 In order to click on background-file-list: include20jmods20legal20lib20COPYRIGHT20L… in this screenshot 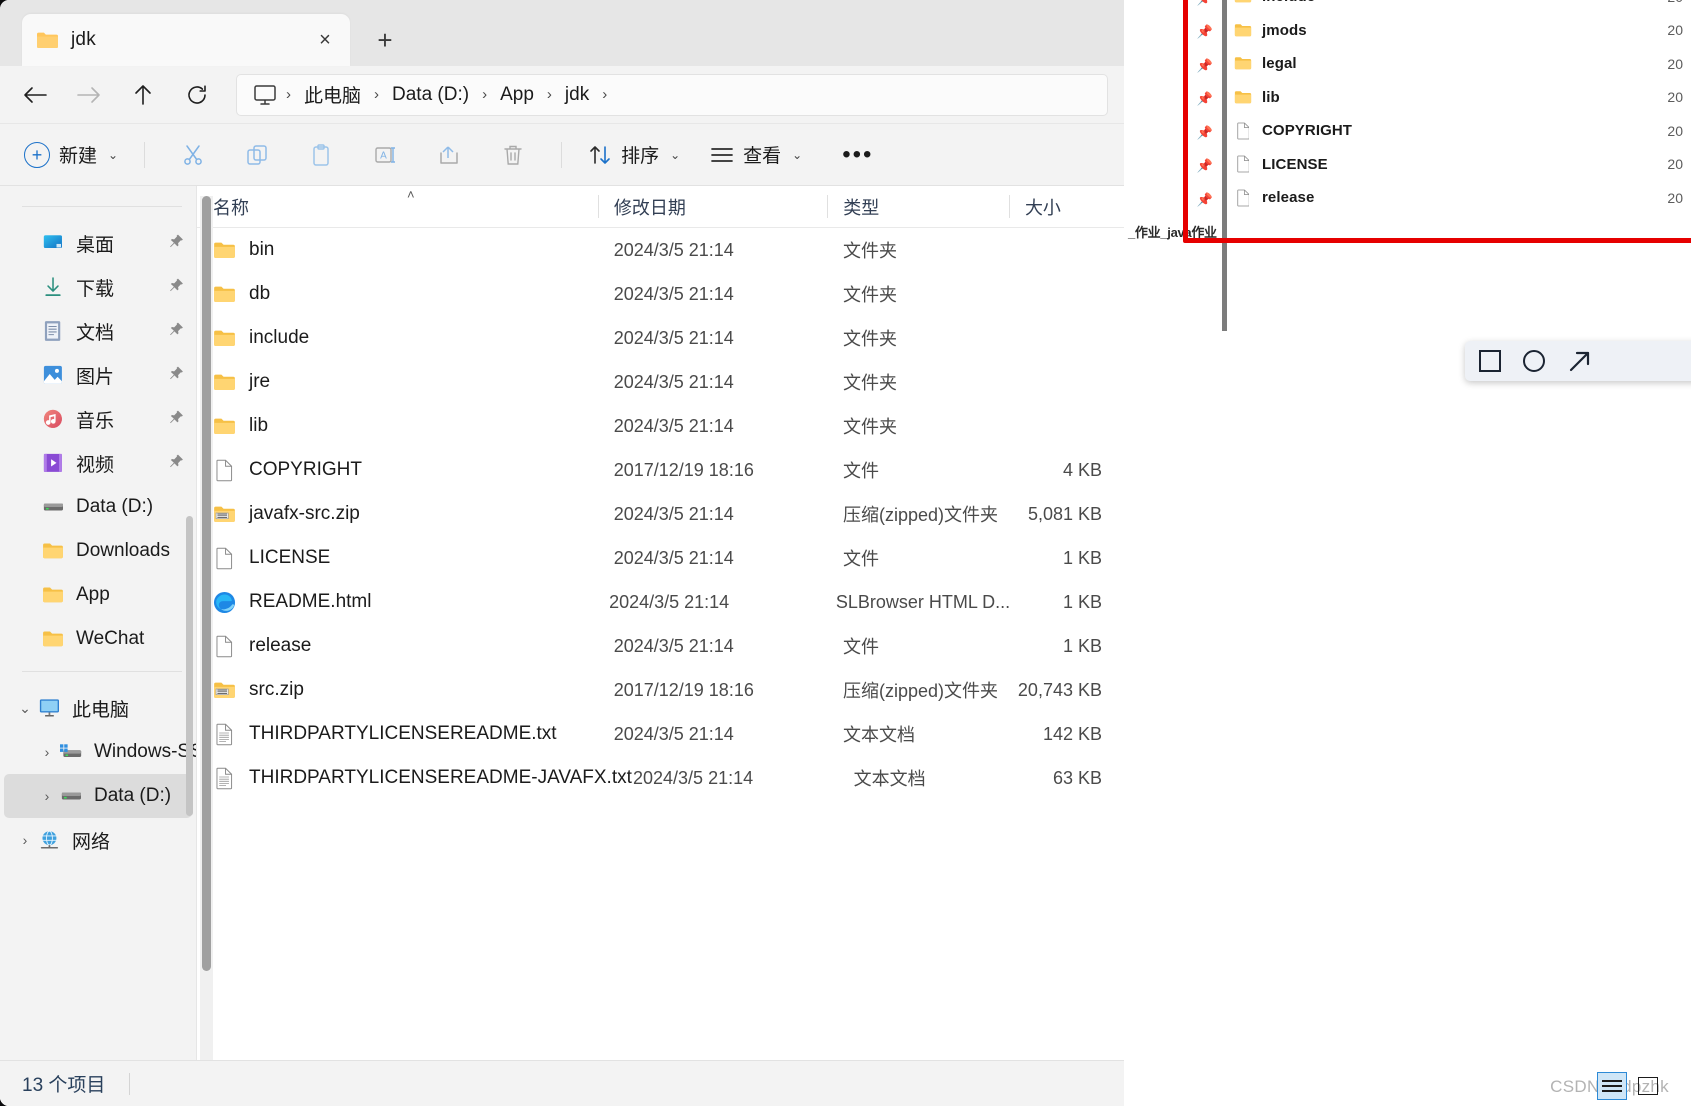, I will do `click(1462, 107)`.